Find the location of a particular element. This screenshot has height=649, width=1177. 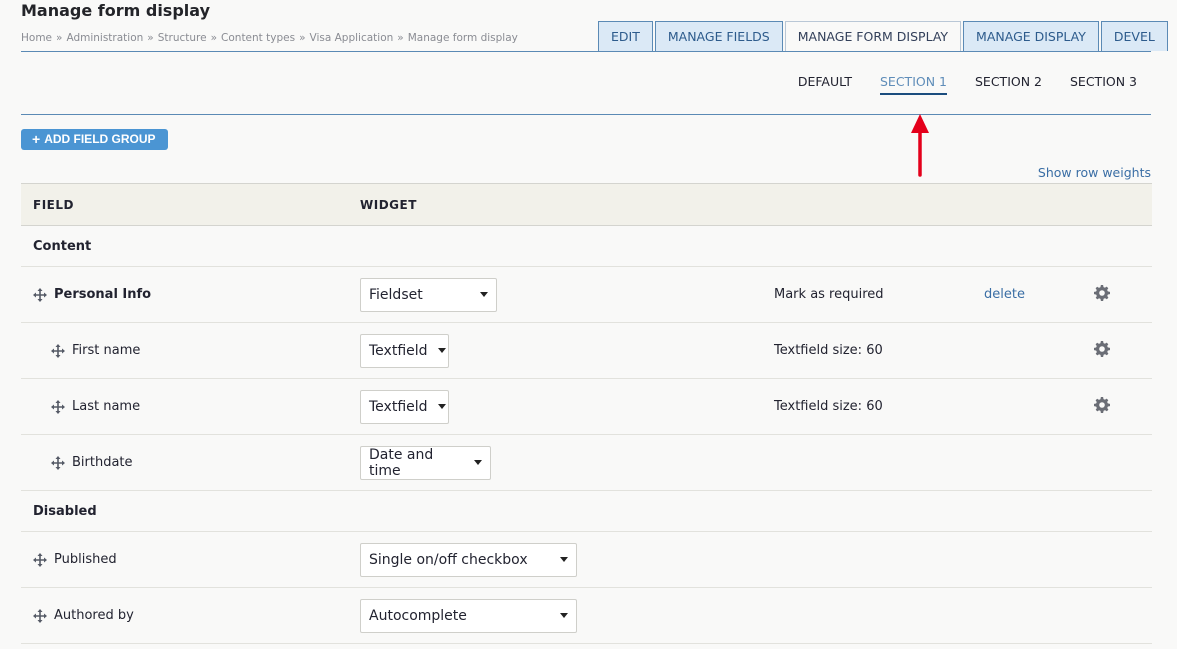

field-name: Authored by is located at coordinates (94, 615).